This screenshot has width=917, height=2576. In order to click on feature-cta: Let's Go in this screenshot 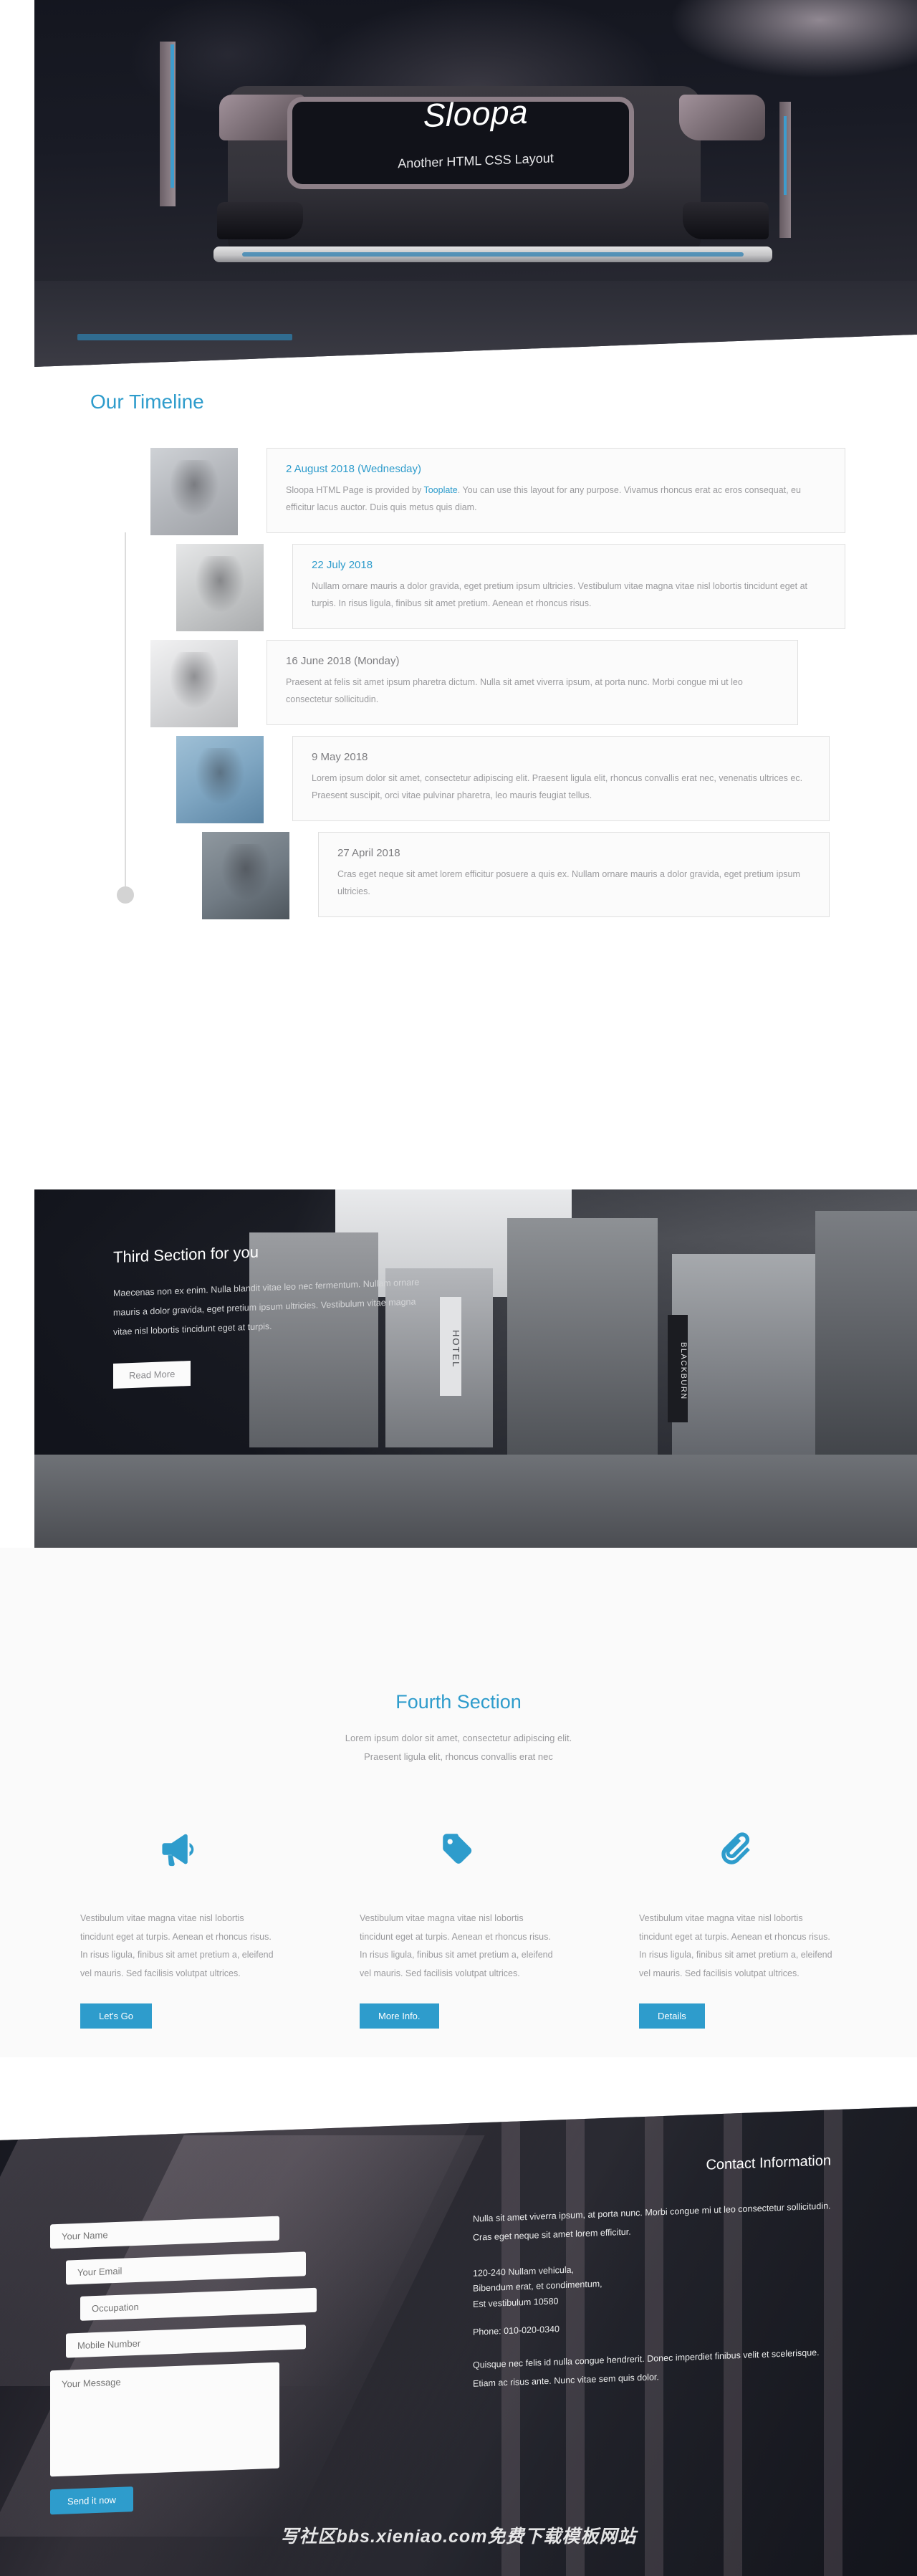, I will do `click(180, 2006)`.